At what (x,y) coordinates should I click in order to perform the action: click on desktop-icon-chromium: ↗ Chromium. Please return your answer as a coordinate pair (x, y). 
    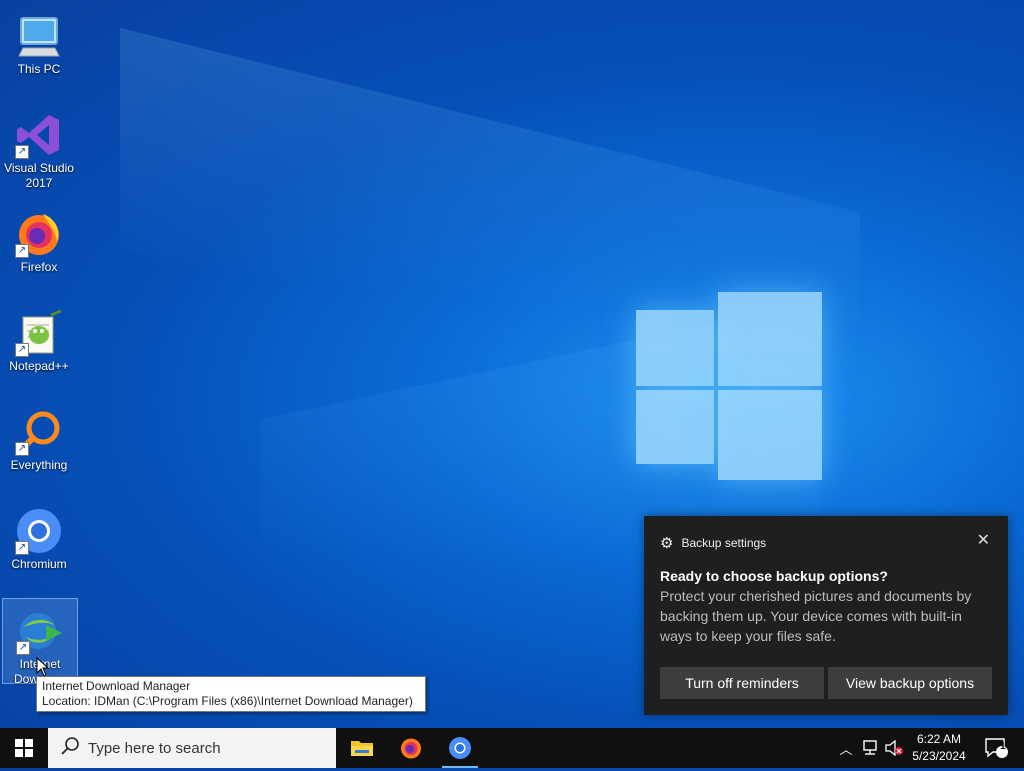
    Looking at the image, I should click on (39, 535).